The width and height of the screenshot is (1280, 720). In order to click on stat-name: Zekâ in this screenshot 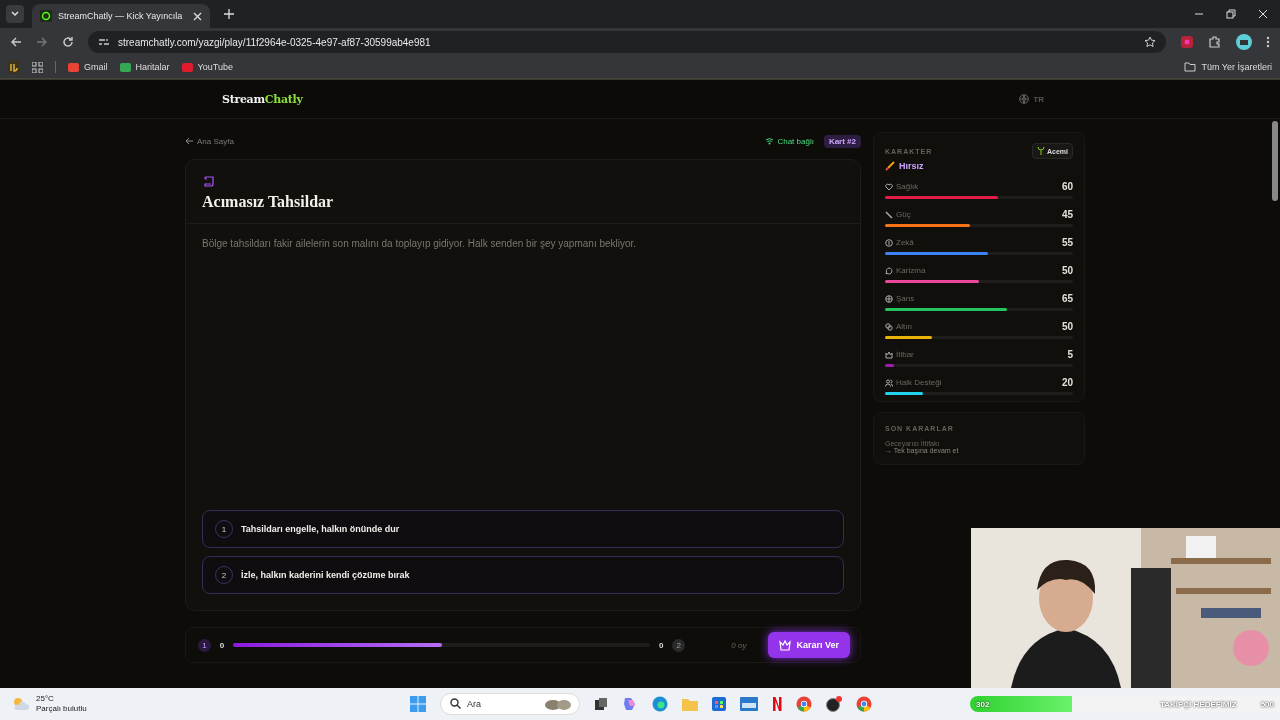, I will do `click(905, 242)`.